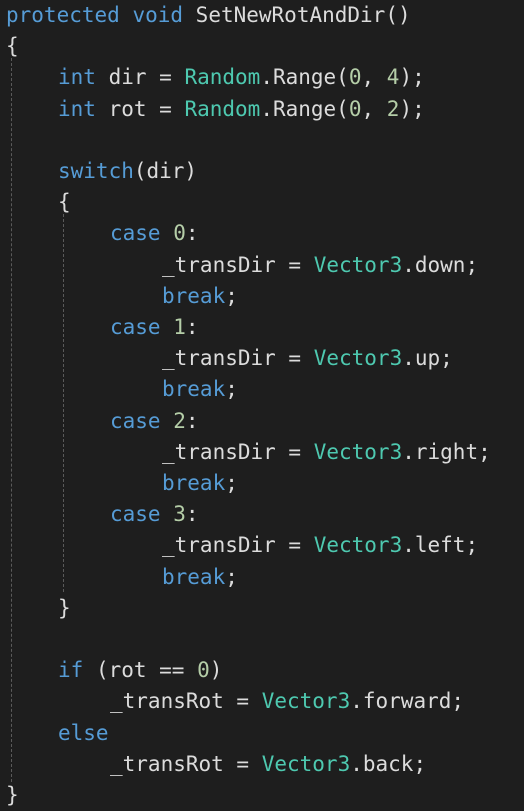  What do you see at coordinates (393, 77) in the screenshot?
I see `code-token: 4` at bounding box center [393, 77].